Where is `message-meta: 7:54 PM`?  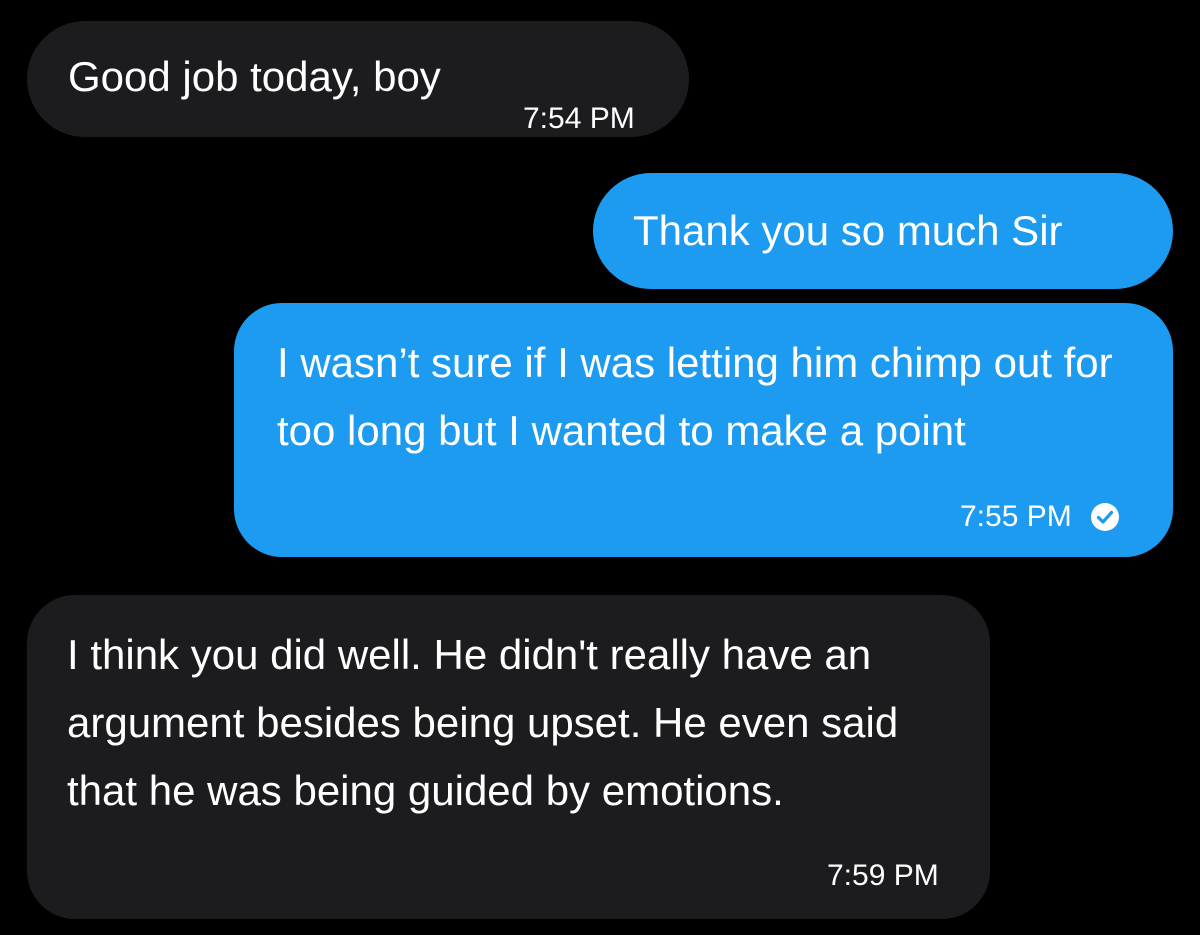
message-meta: 7:54 PM is located at coordinates (579, 119).